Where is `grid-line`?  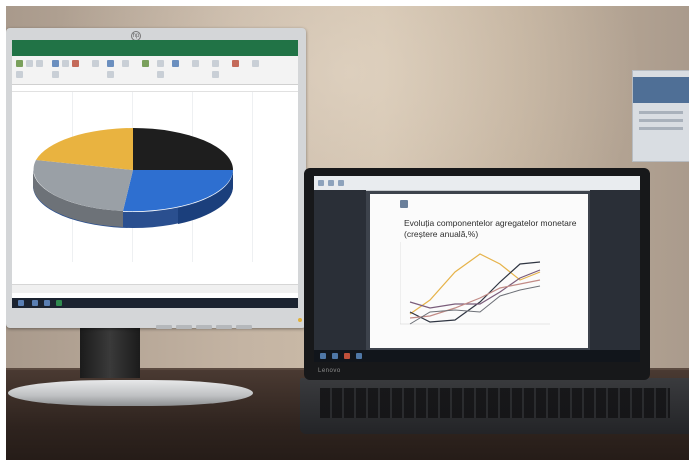
grid-line is located at coordinates (252, 177).